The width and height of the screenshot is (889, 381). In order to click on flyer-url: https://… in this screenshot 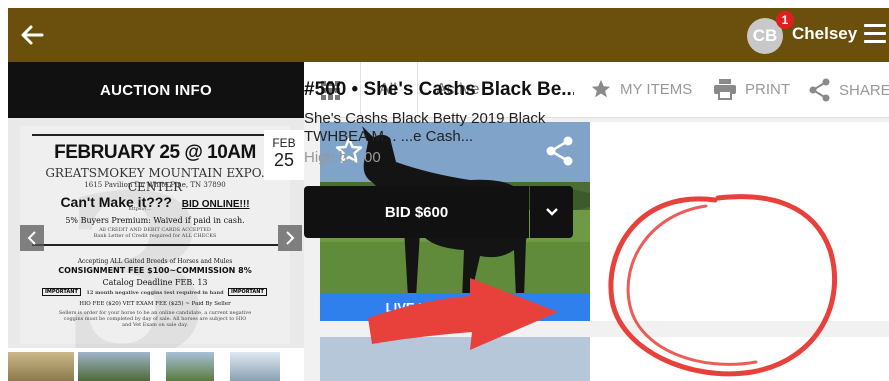, I will do `click(140, 209)`.